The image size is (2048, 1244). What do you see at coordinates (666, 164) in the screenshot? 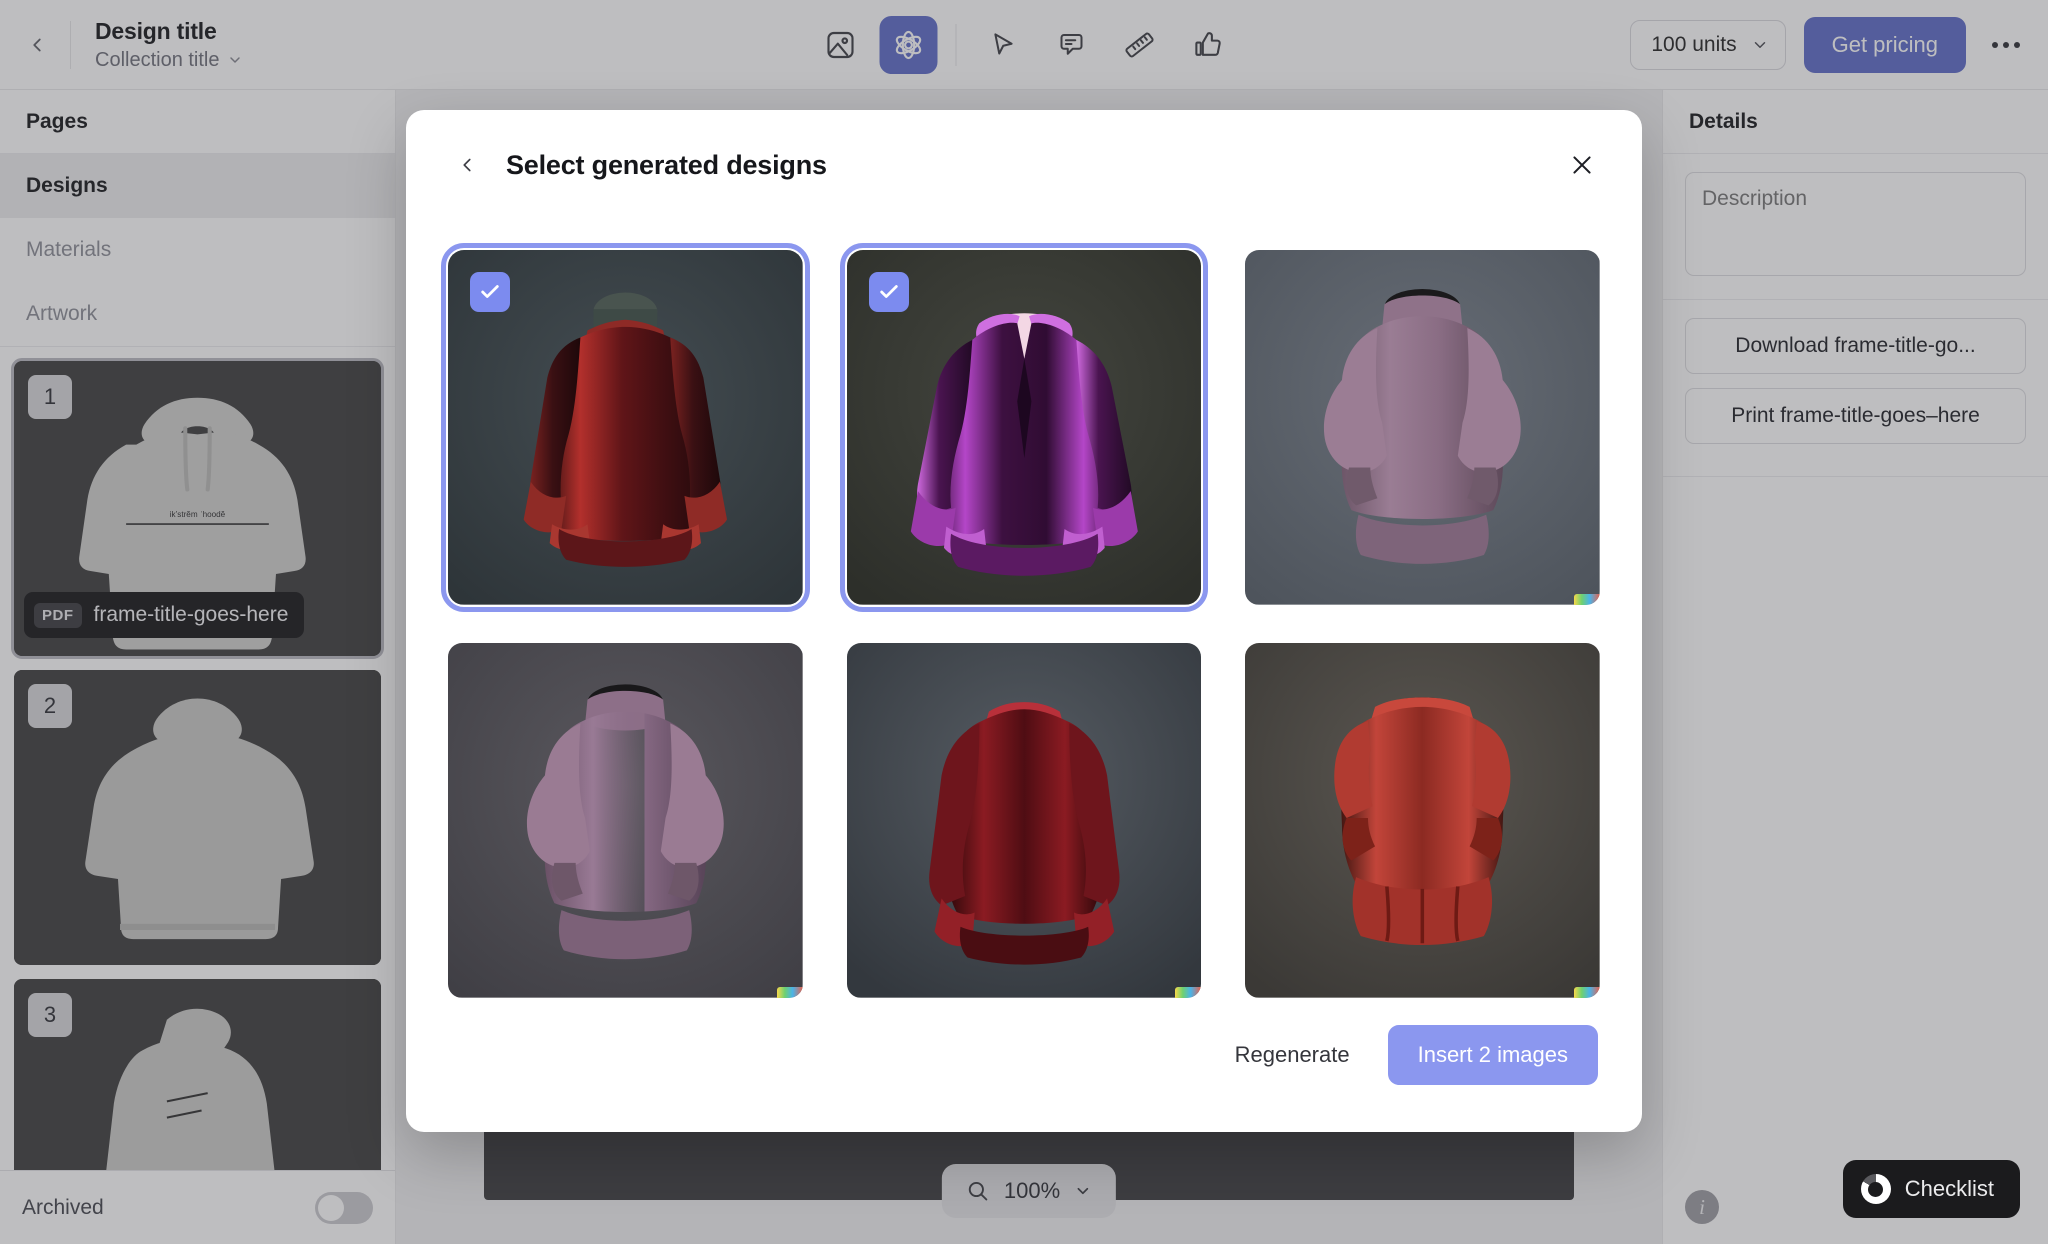
I see `modal-title: Select generated designs` at bounding box center [666, 164].